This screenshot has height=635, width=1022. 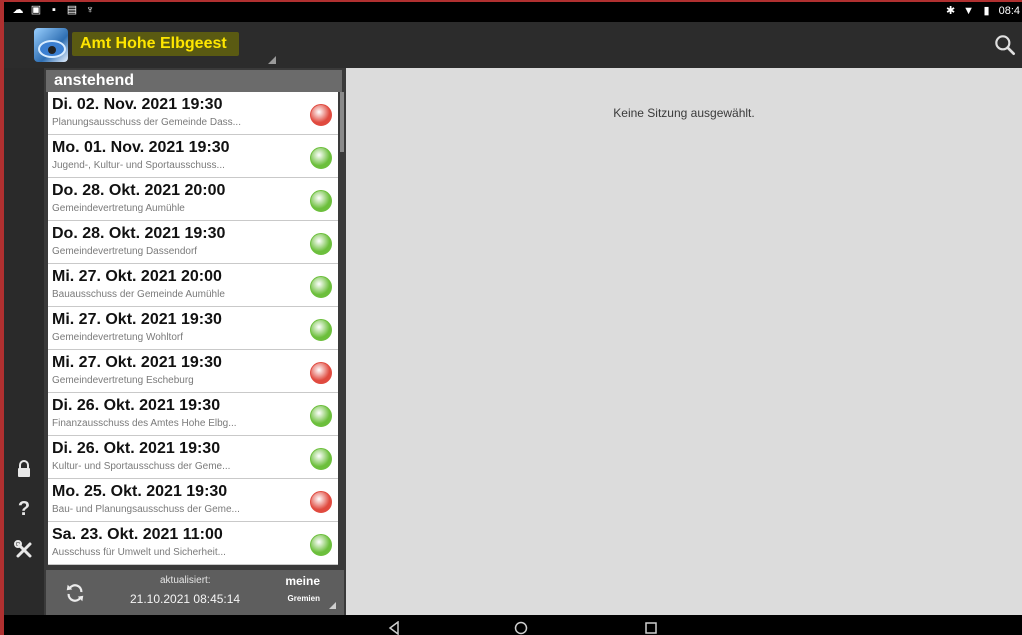 What do you see at coordinates (304, 598) in the screenshot?
I see `filter-subtitle: Gremien` at bounding box center [304, 598].